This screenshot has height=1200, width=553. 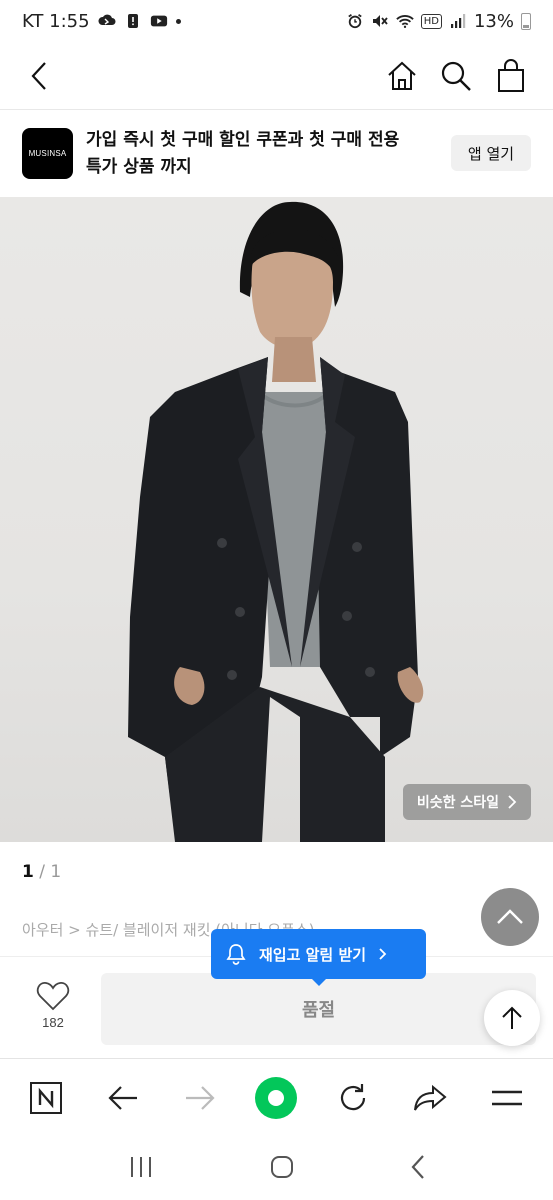 What do you see at coordinates (457, 803) in the screenshot?
I see `similar-style-label: 비슷한 스타일` at bounding box center [457, 803].